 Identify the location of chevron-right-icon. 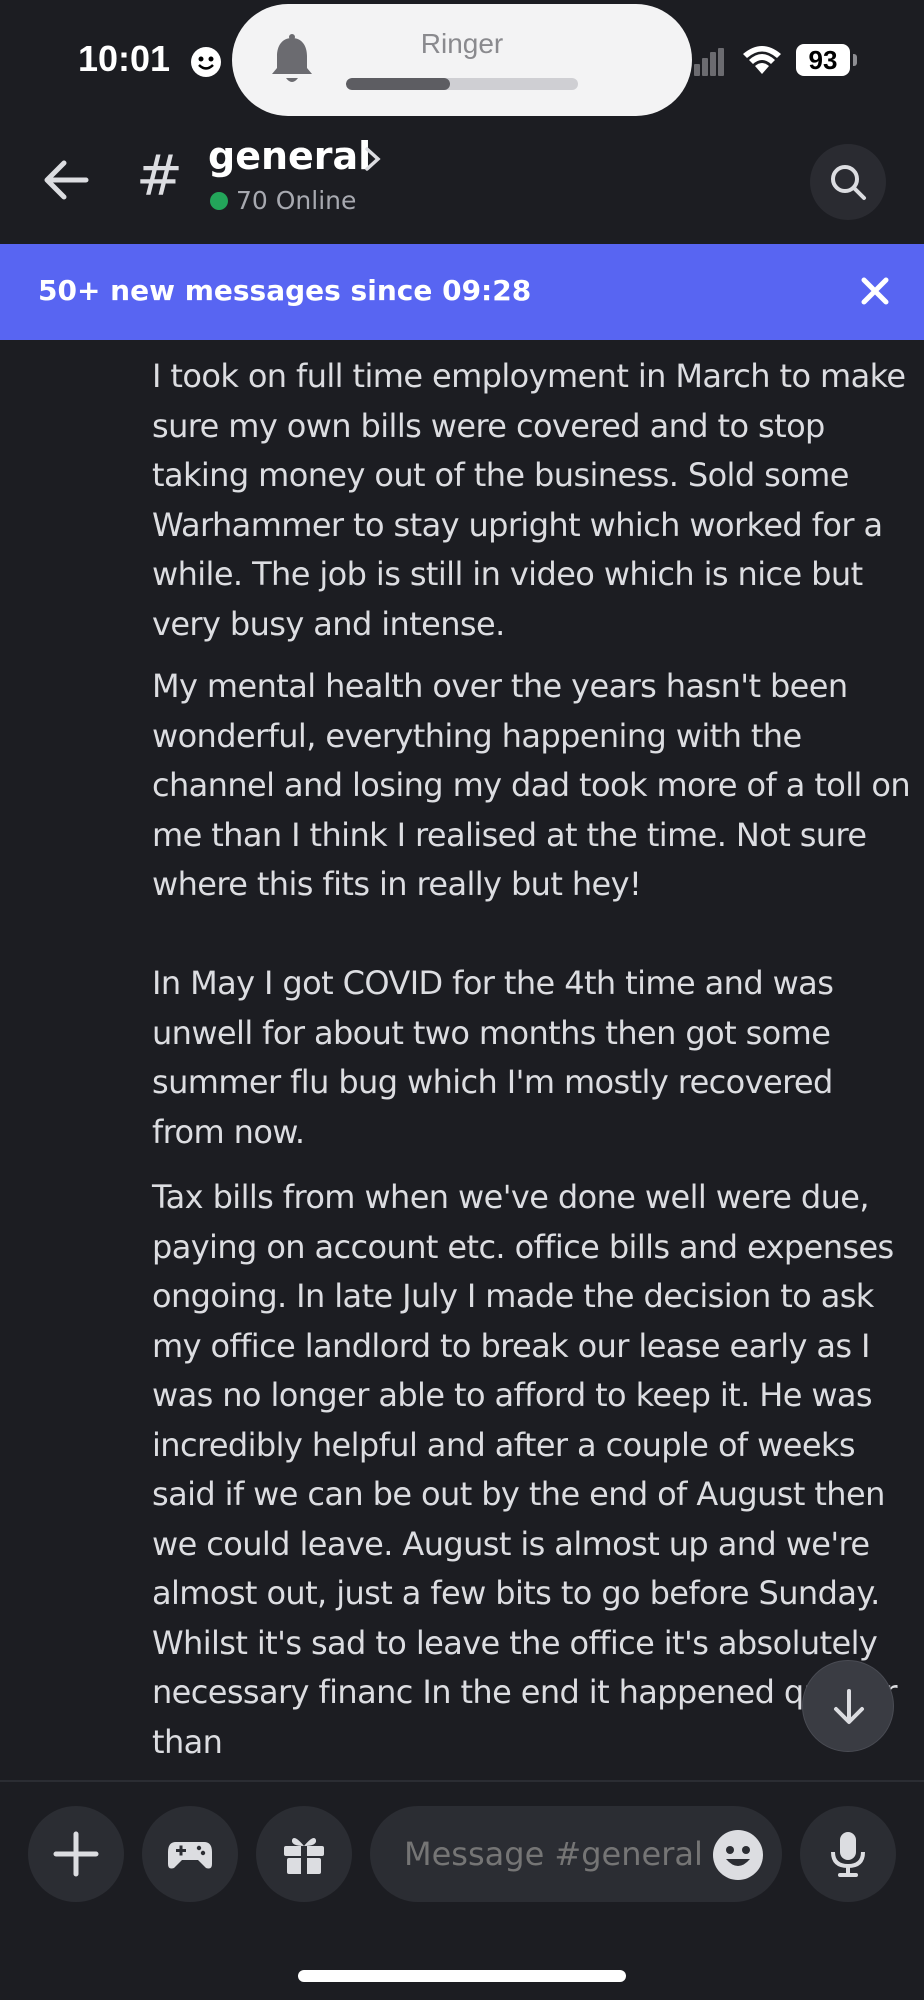
(373, 159).